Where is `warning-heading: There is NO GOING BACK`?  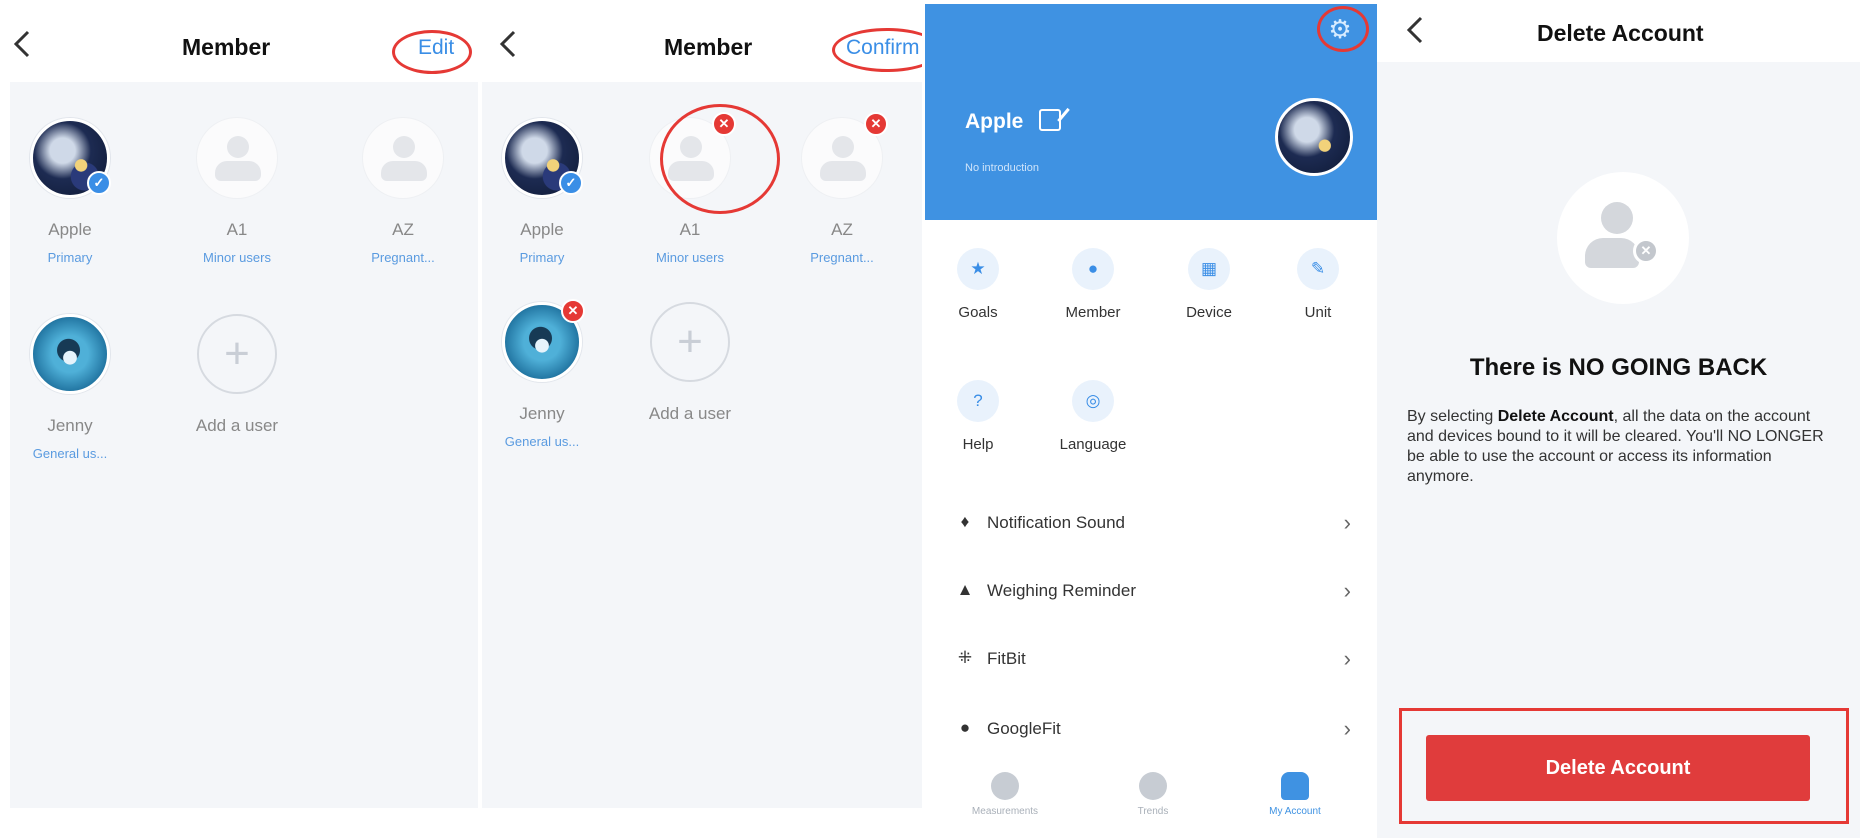 warning-heading: There is NO GOING BACK is located at coordinates (1618, 367).